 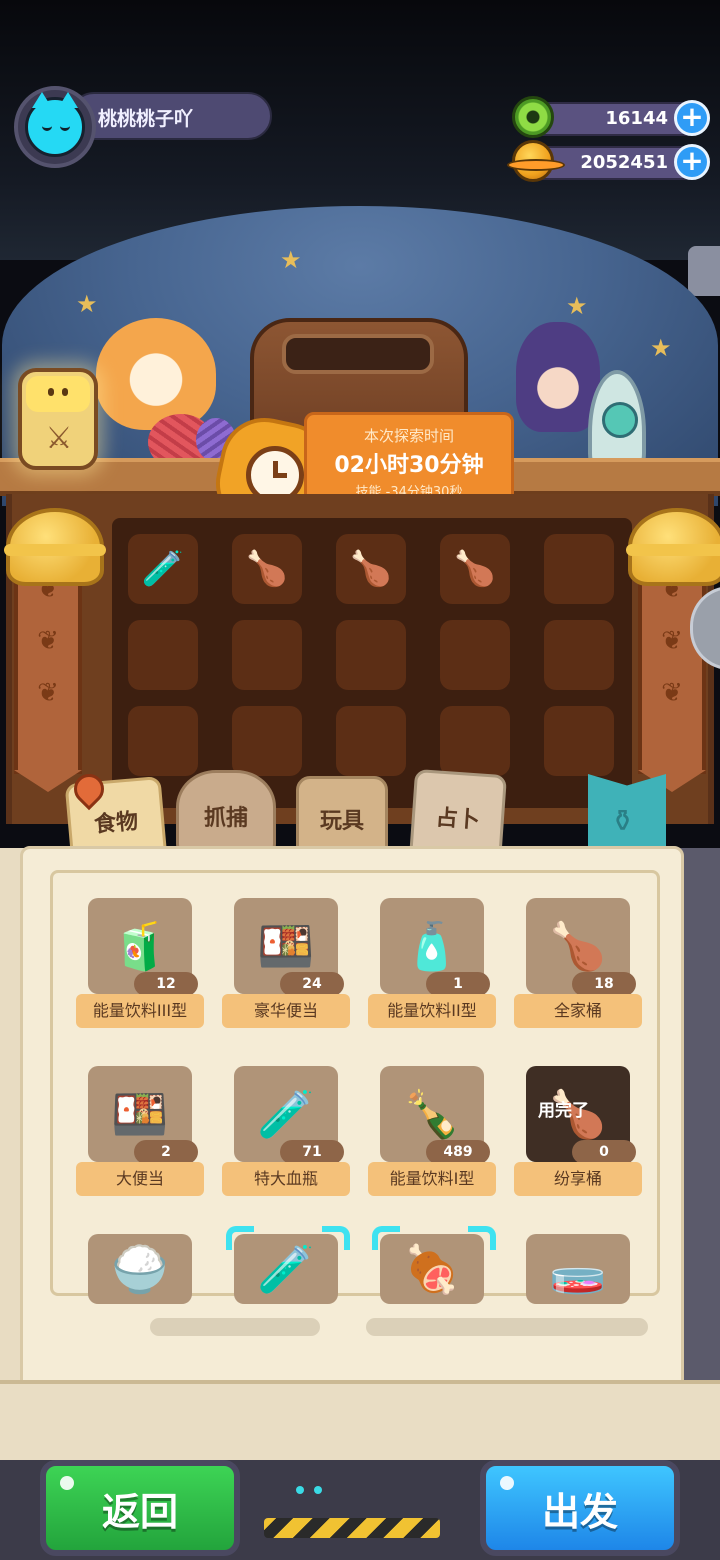 I want to click on item-count-badge: 1, so click(x=458, y=984).